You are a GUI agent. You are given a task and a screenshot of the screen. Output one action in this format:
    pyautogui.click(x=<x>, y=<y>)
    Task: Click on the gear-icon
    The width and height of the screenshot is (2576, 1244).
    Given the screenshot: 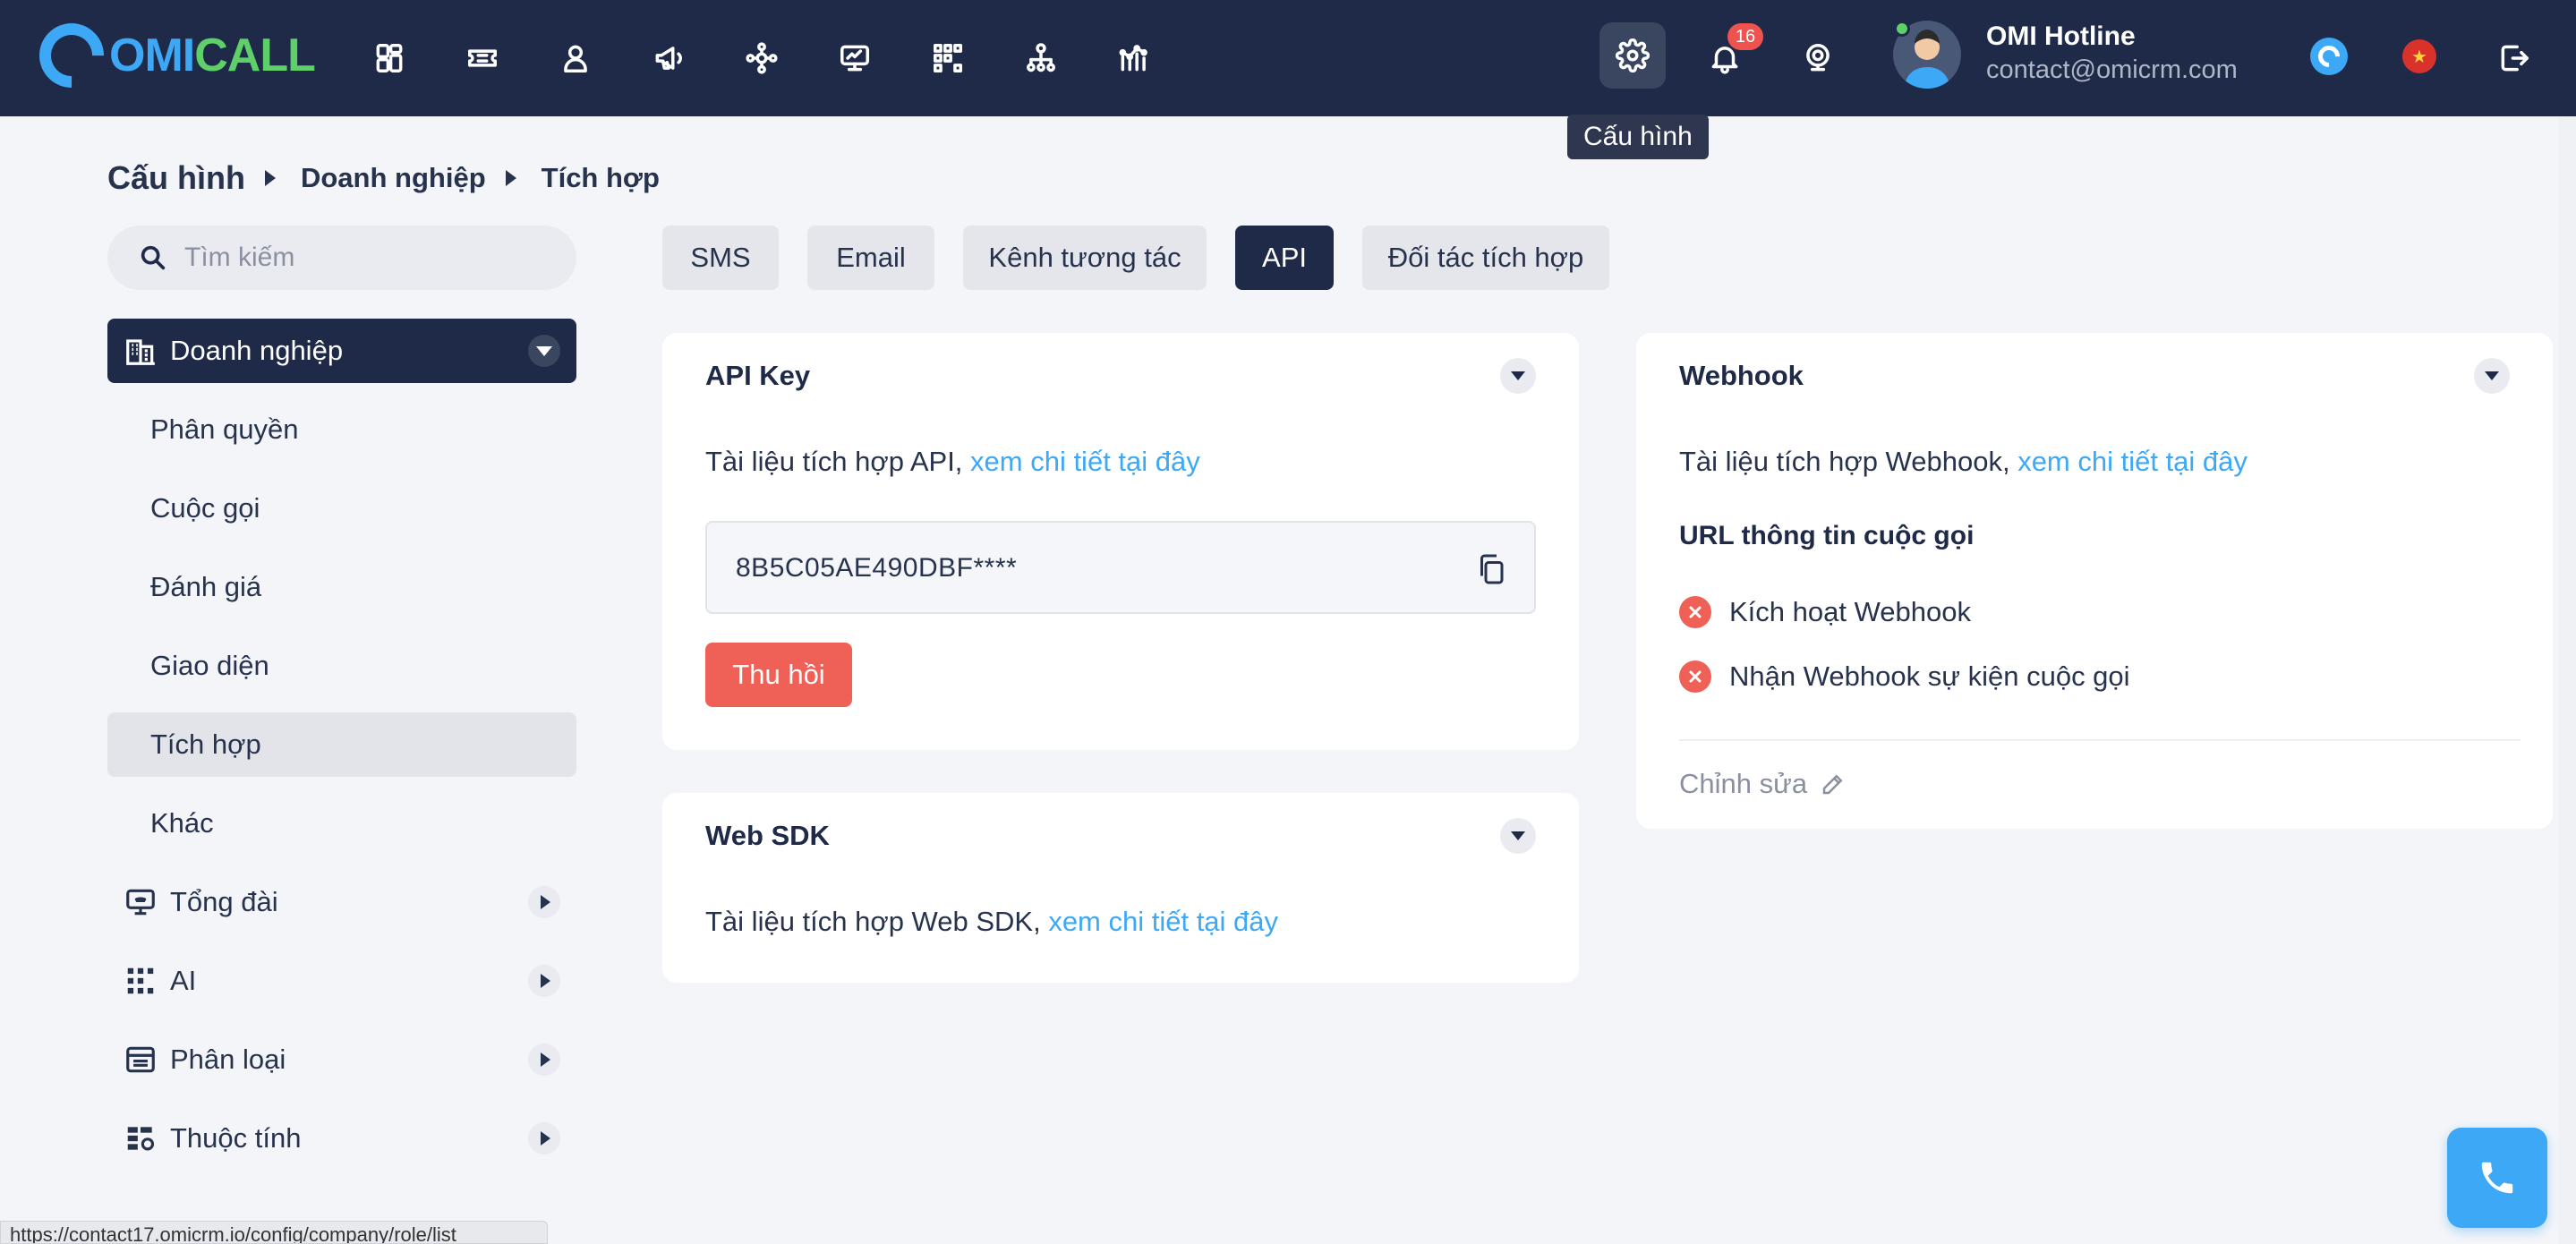 What is the action you would take?
    pyautogui.click(x=1633, y=55)
    